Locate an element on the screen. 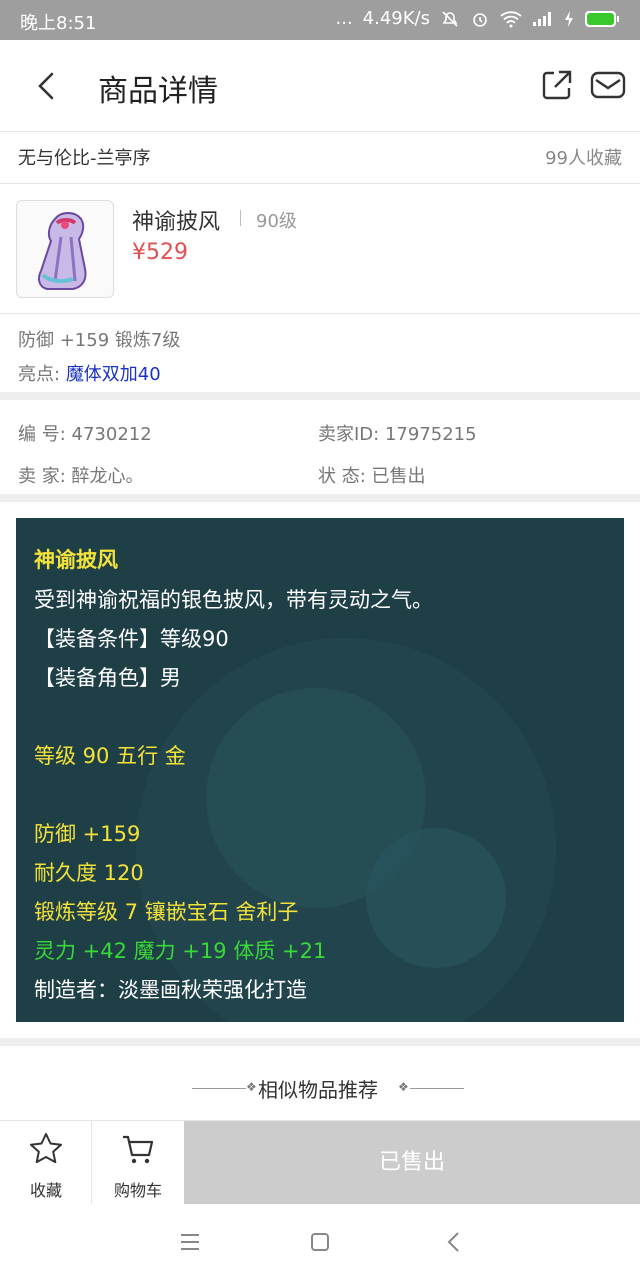 This screenshot has width=640, height=1280. cloak-image is located at coordinates (62, 251).